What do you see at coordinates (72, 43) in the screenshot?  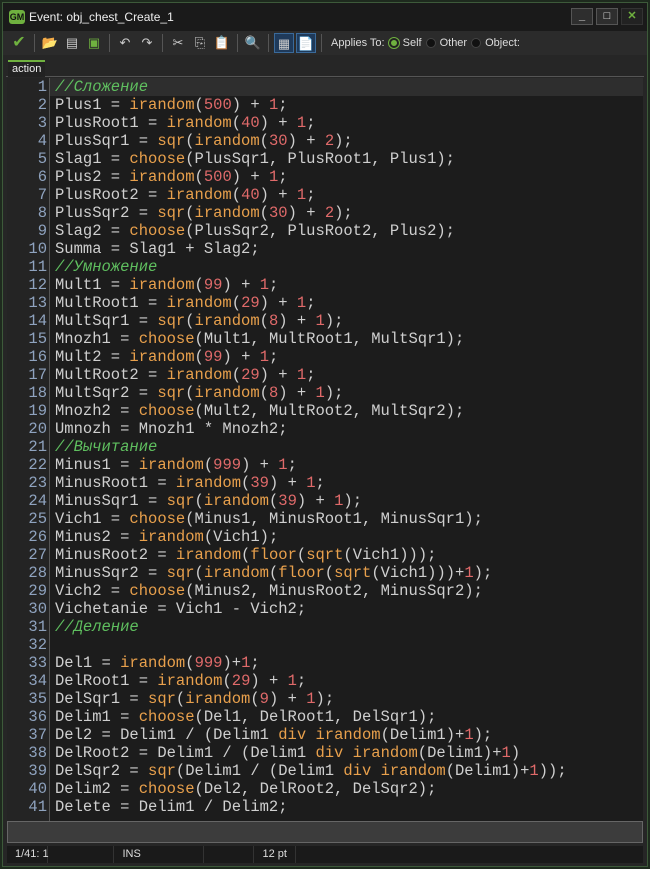 I see `save-icon: ▤` at bounding box center [72, 43].